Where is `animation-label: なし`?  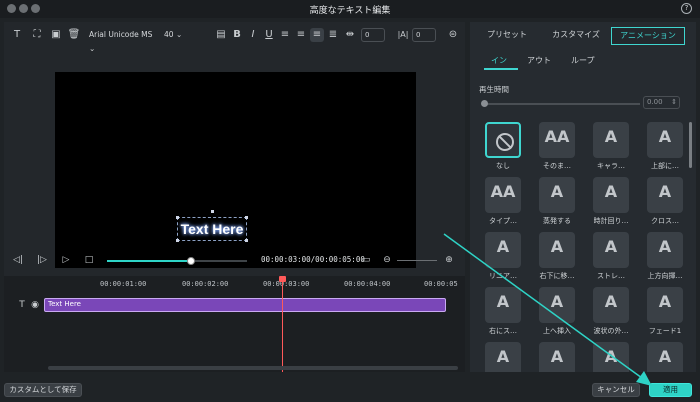
animation-label: なし is located at coordinates (503, 166).